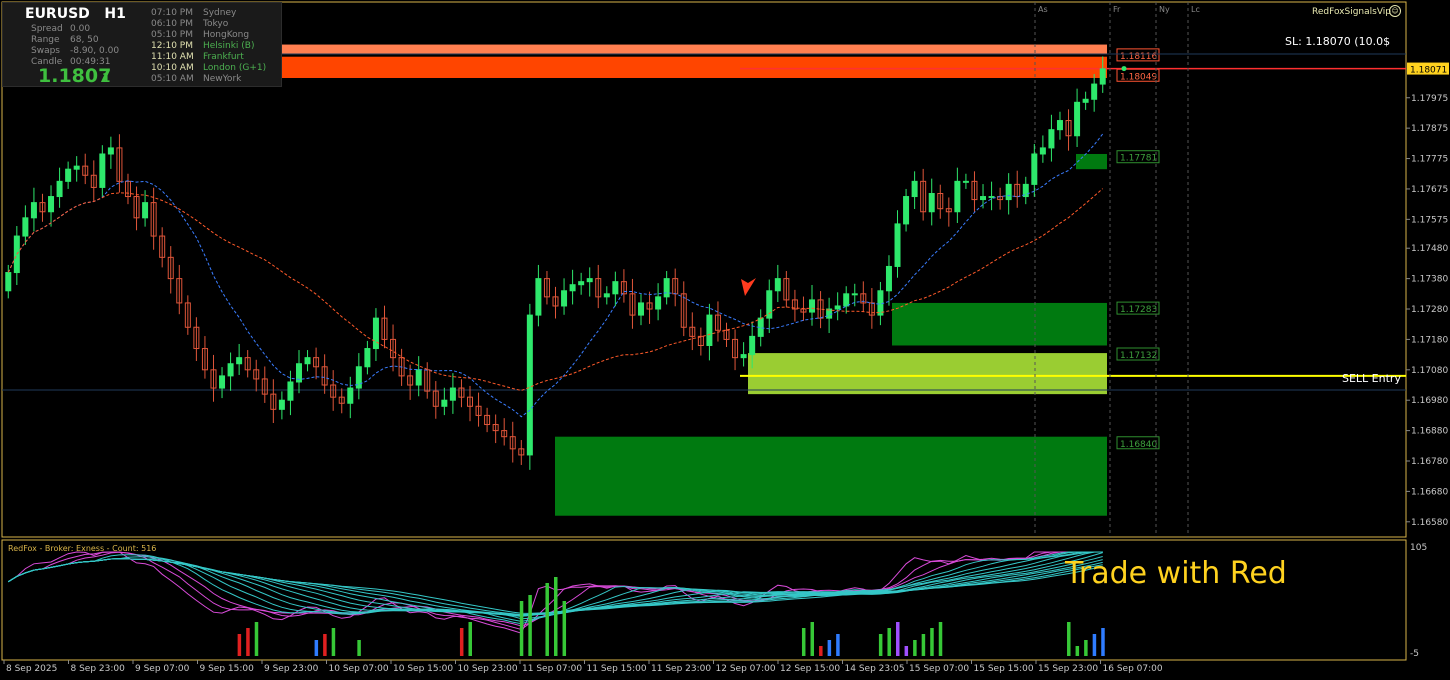 Image resolution: width=1450 pixels, height=680 pixels. Describe the element at coordinates (875, 669) in the screenshot. I see `x-tick-label: 14 Sep 23:05` at that location.